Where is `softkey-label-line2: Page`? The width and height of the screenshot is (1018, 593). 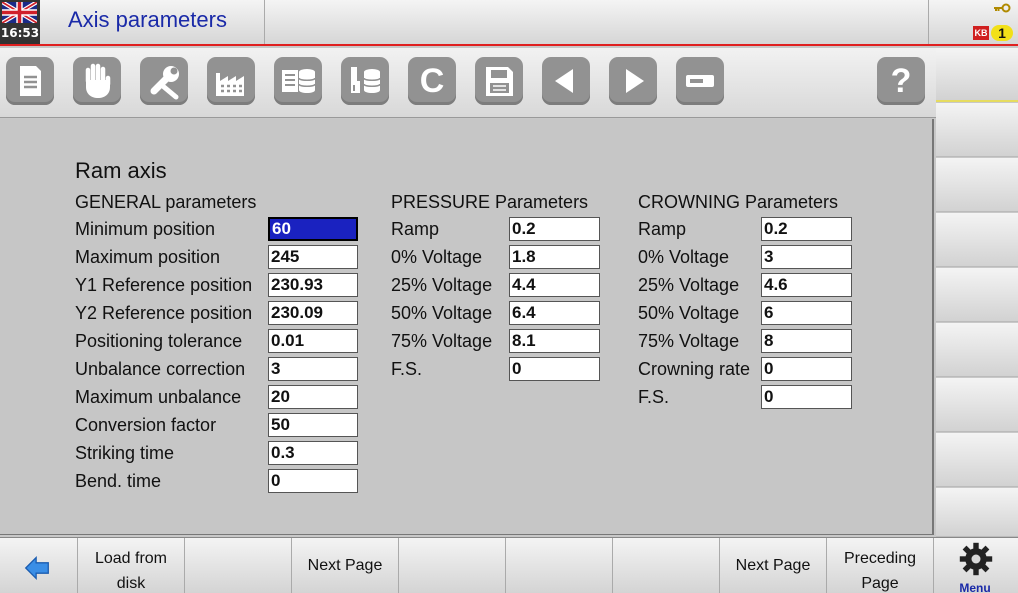 softkey-label-line2: Page is located at coordinates (880, 583).